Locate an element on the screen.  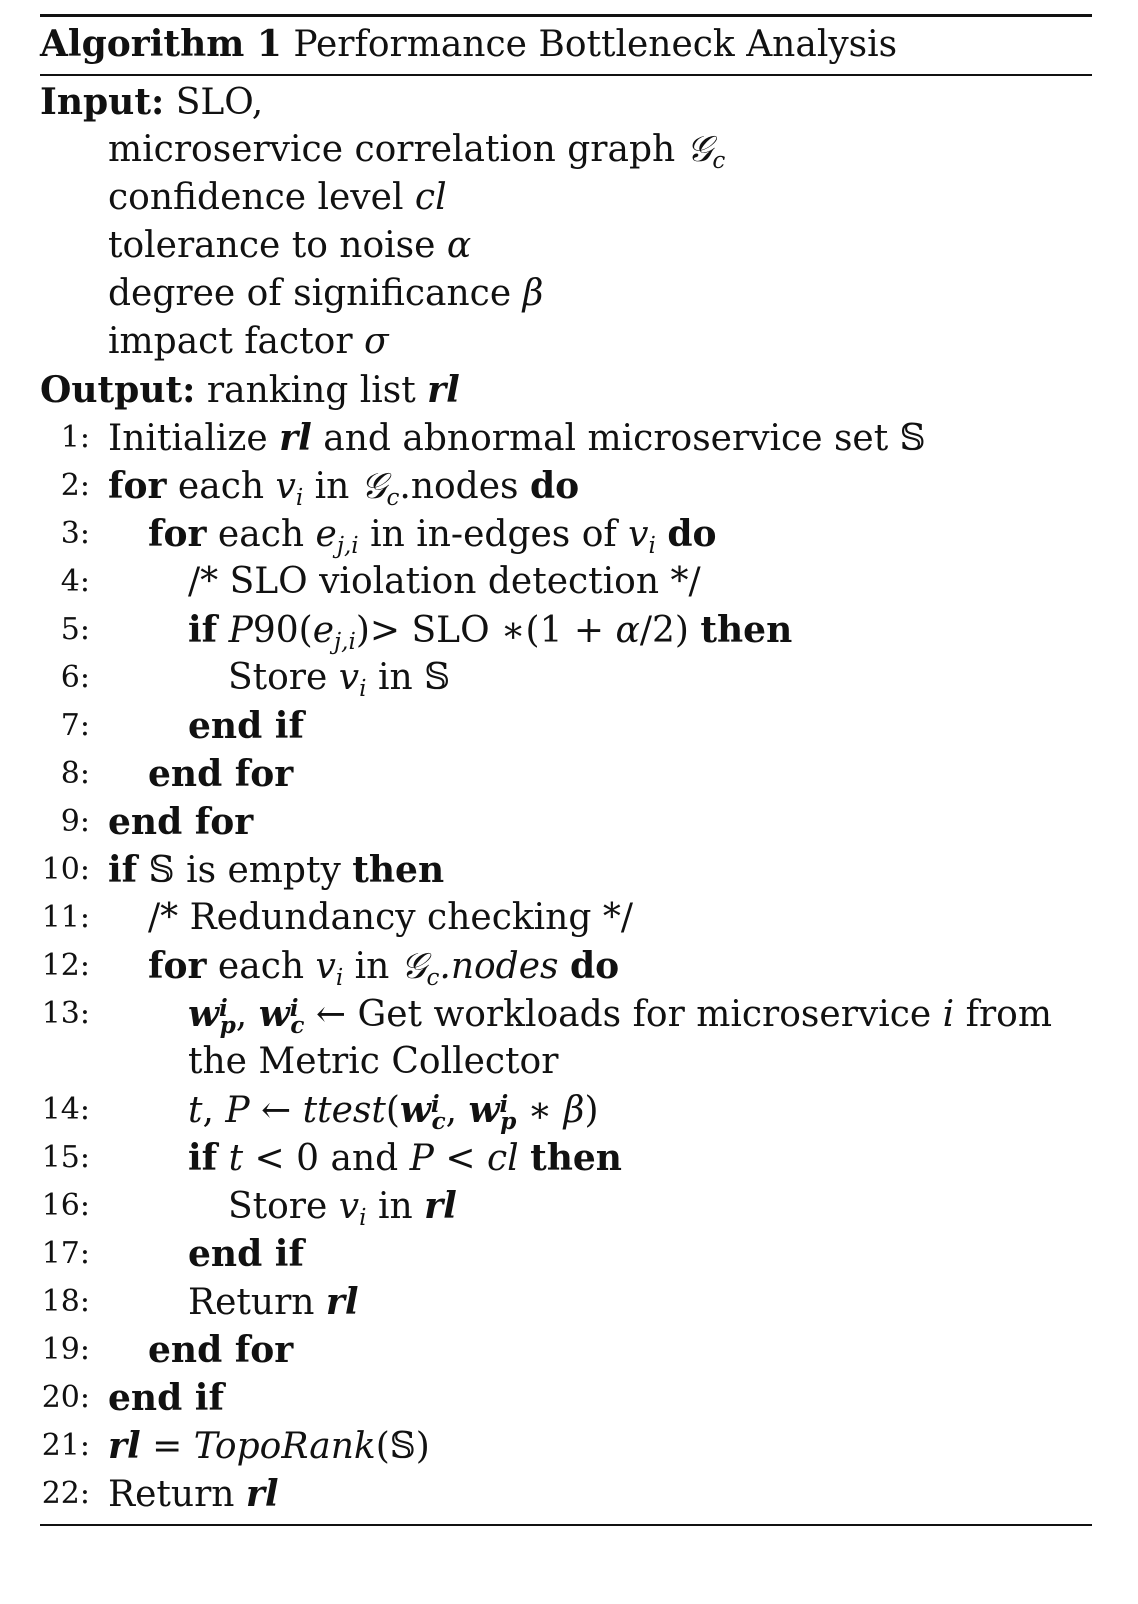
input-graph-text: microservice correlation graph is located at coordinates (392, 149).